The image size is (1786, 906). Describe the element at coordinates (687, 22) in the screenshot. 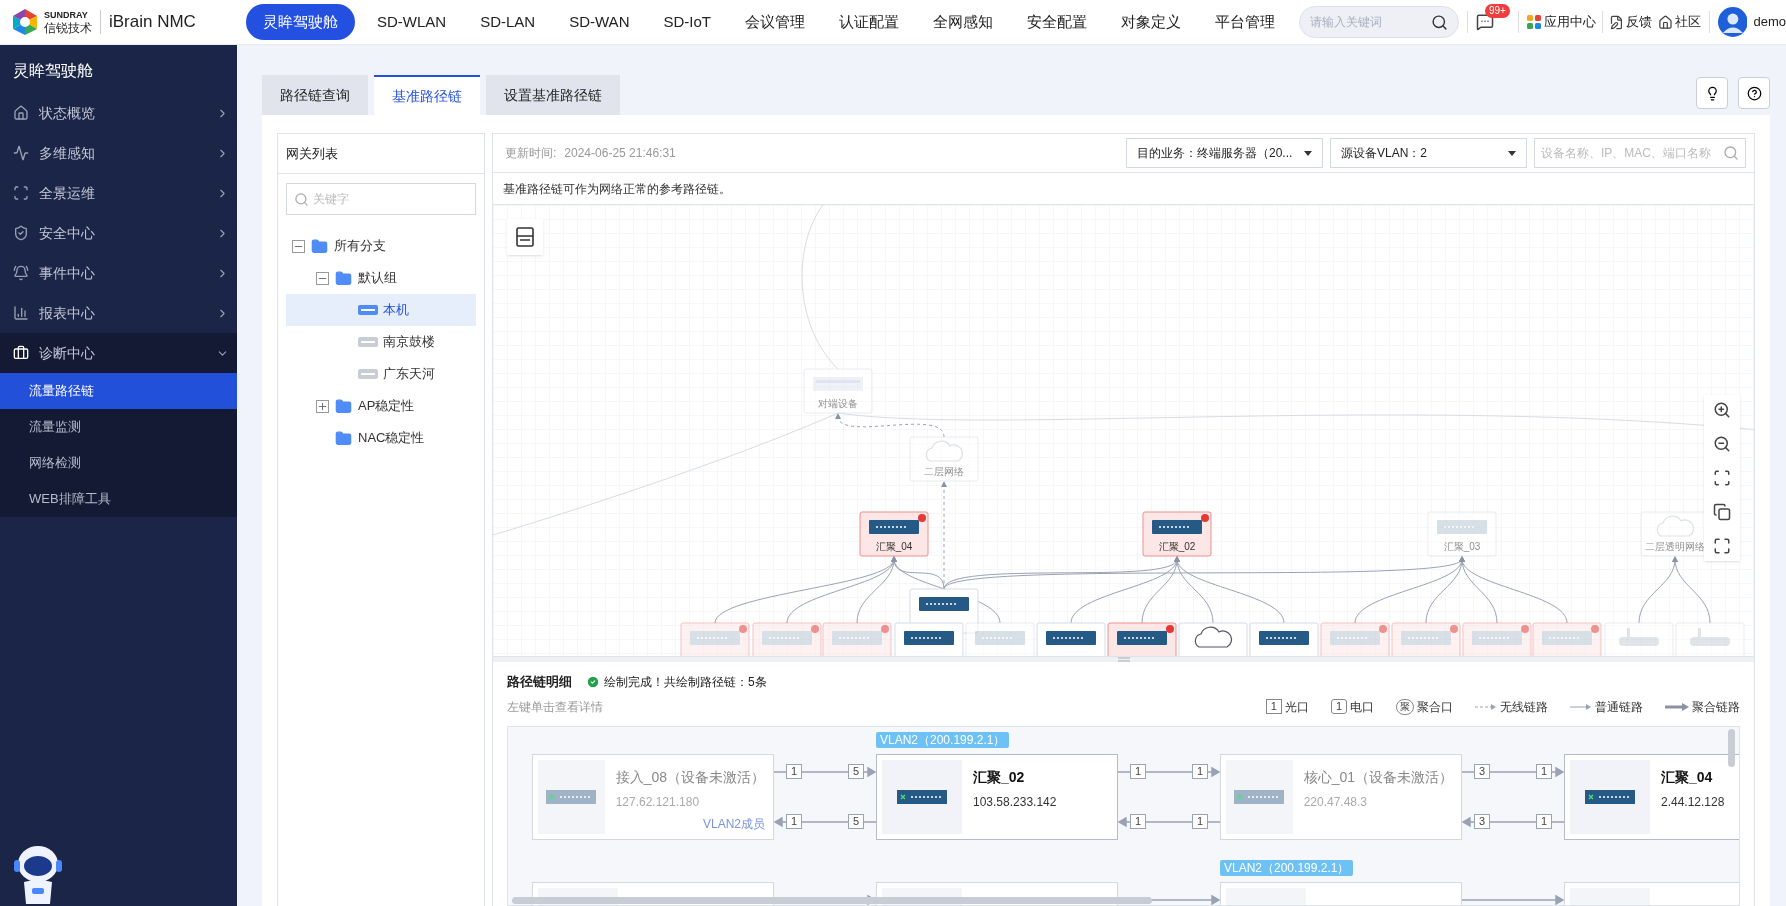

I see `nav-tab: SD-IoT` at that location.